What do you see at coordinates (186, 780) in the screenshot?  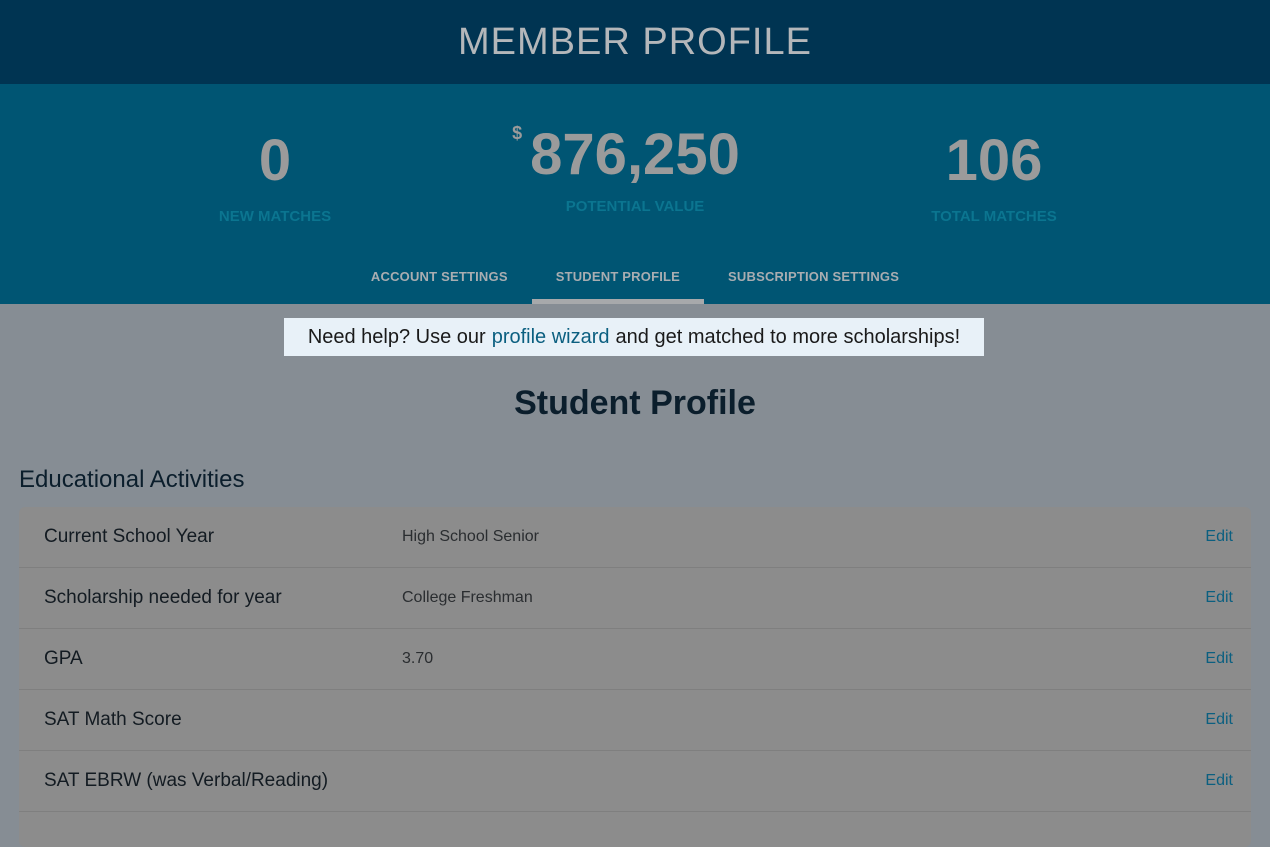 I see `field-label: SAT EBRW (was Verbal/Reading)` at bounding box center [186, 780].